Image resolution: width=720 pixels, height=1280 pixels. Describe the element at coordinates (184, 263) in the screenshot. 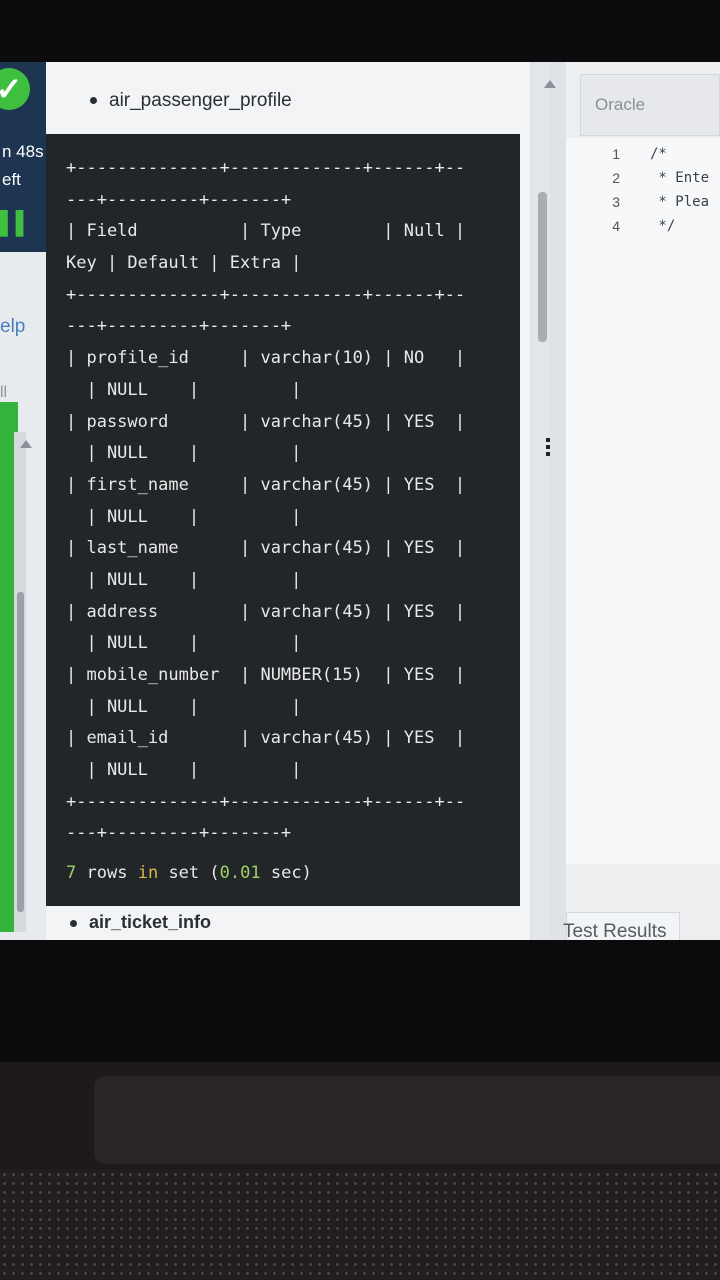

I see `terminal-line: Key | Default | Extra |` at that location.